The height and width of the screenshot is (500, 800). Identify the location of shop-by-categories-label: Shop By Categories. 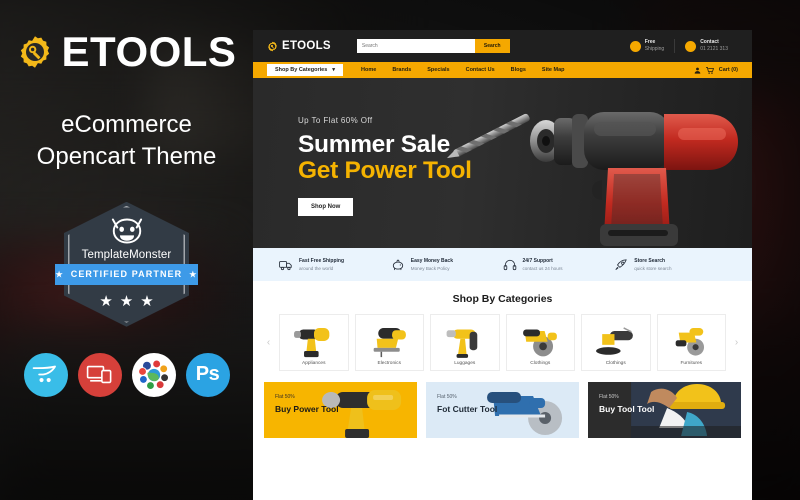
(301, 70).